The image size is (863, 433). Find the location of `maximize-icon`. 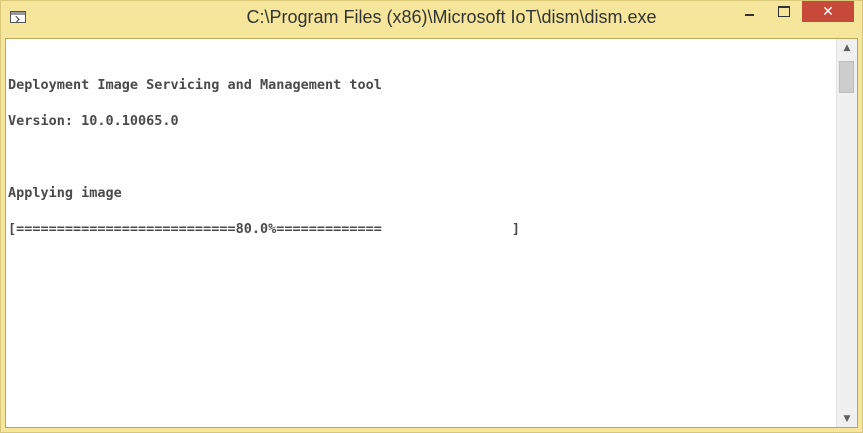

maximize-icon is located at coordinates (783, 11).